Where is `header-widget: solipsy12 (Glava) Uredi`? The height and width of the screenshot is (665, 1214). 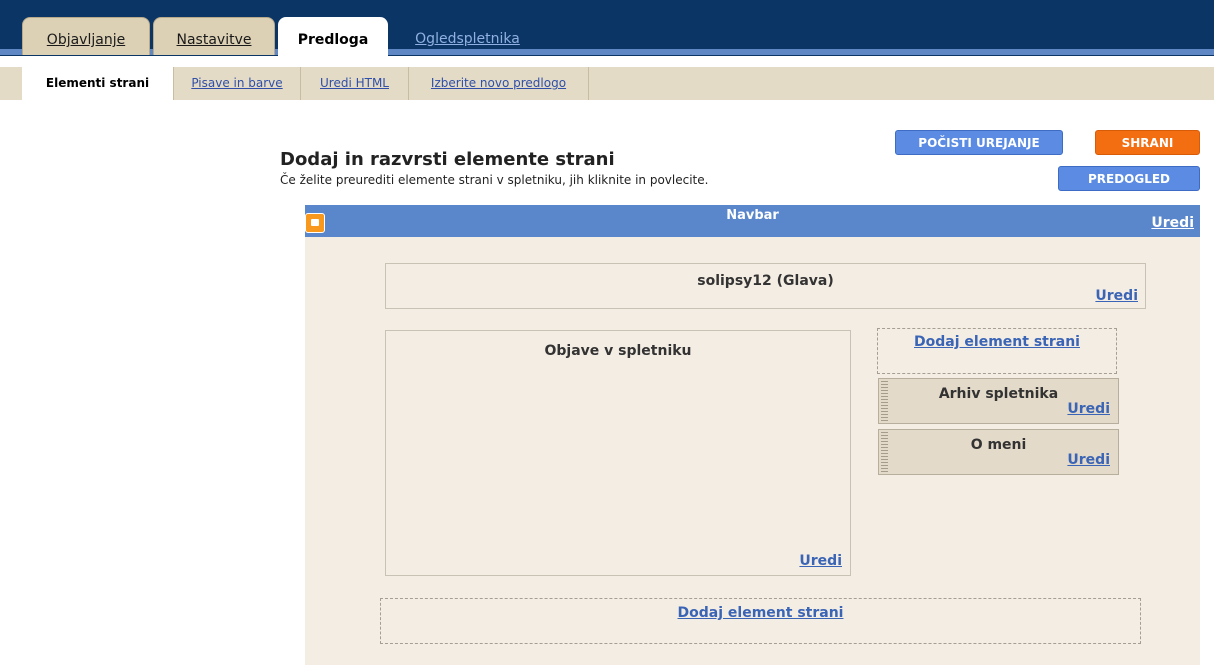 header-widget: solipsy12 (Glava) Uredi is located at coordinates (765, 286).